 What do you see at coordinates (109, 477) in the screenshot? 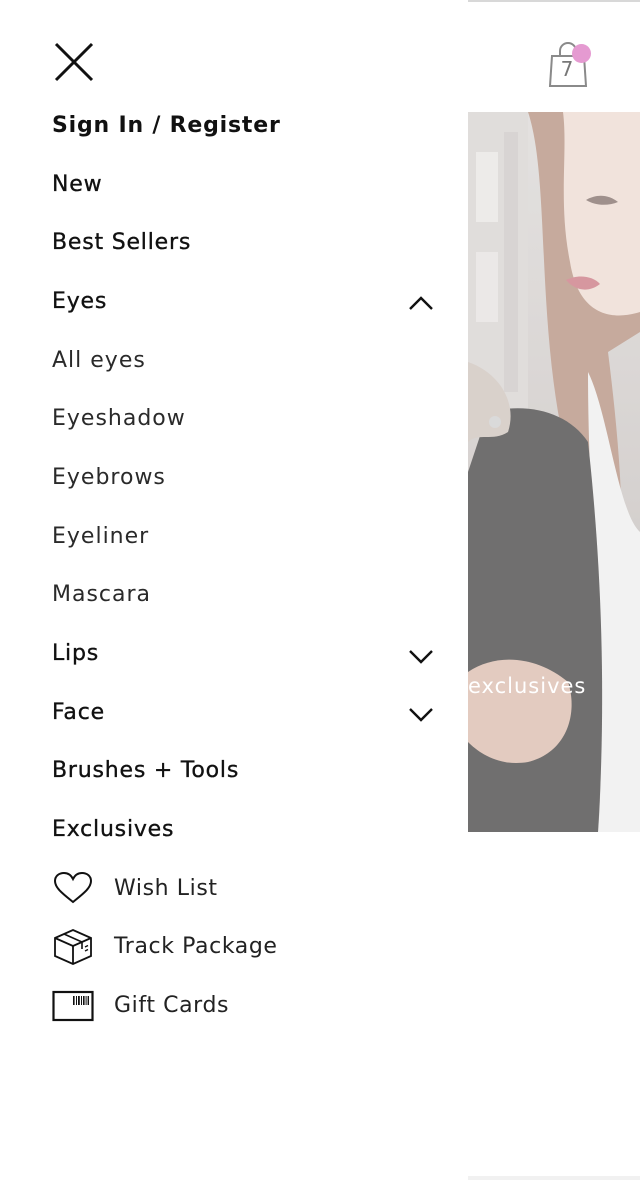
I see `submenu-item-label: Eyebrows` at bounding box center [109, 477].